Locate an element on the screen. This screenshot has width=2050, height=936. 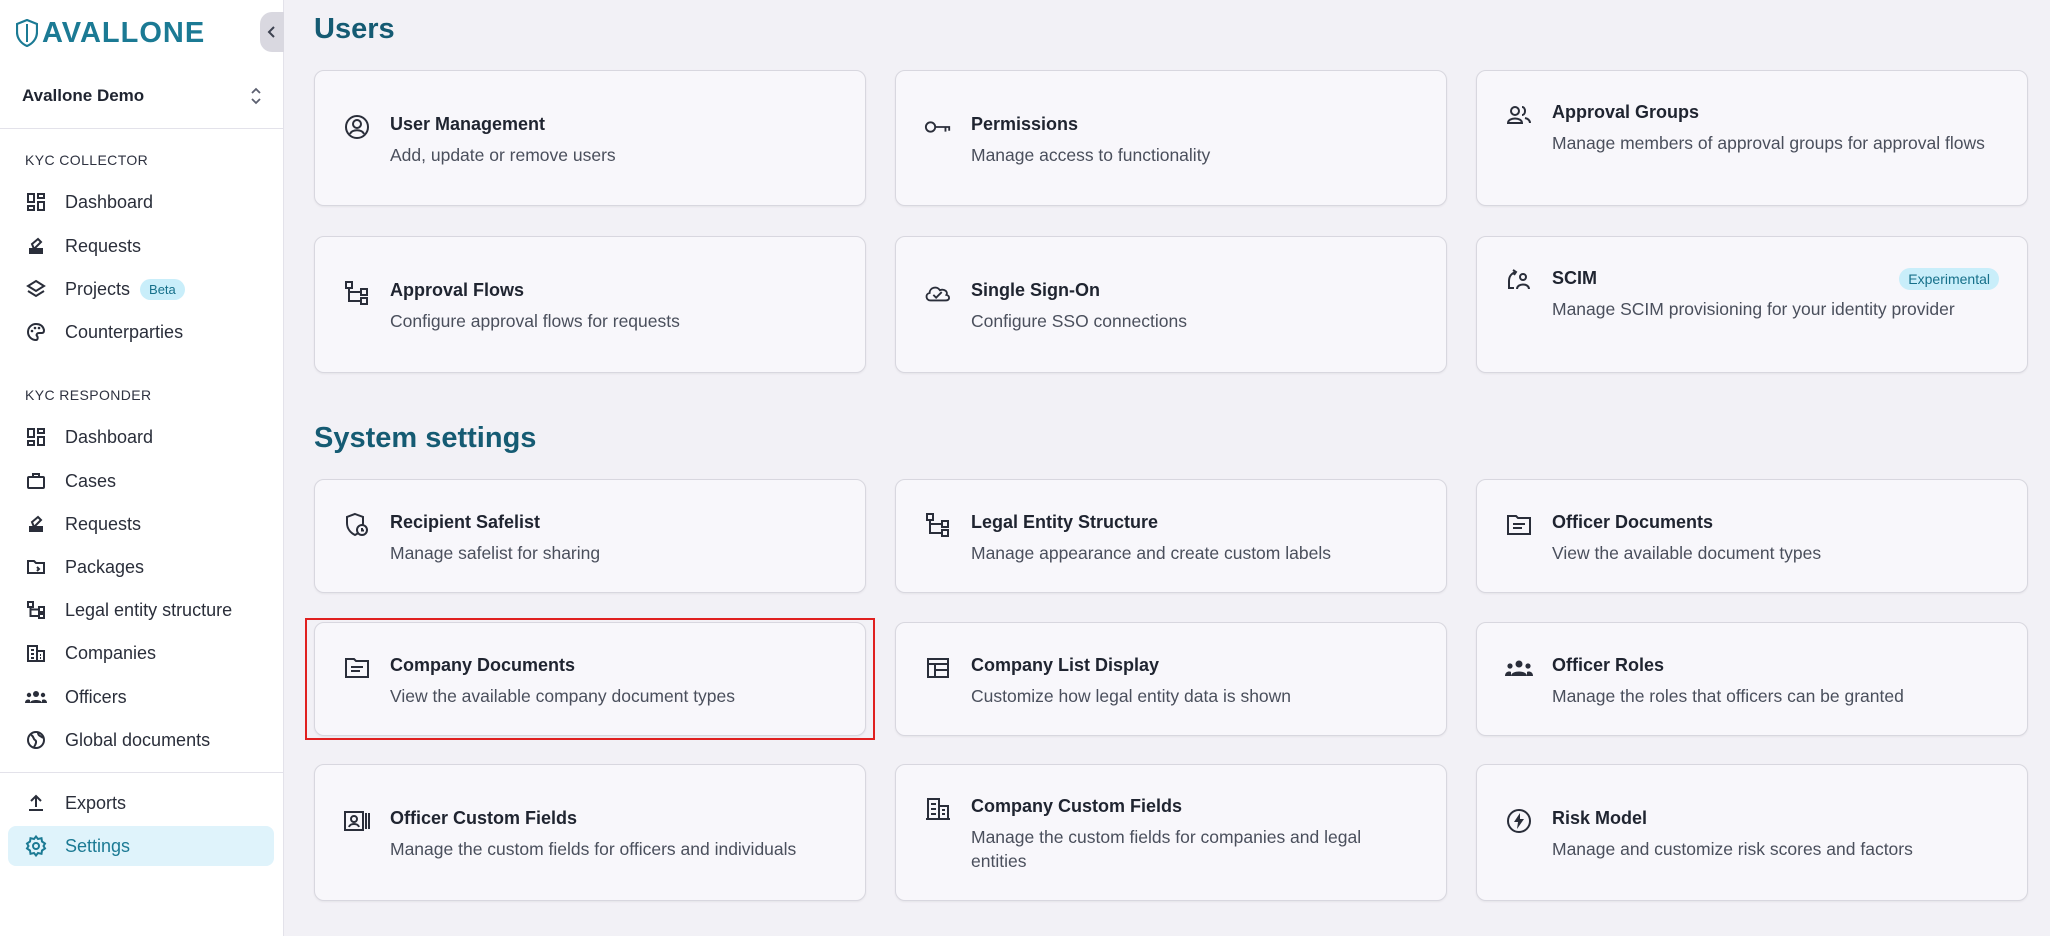
sync-user-icon is located at coordinates (1519, 281).